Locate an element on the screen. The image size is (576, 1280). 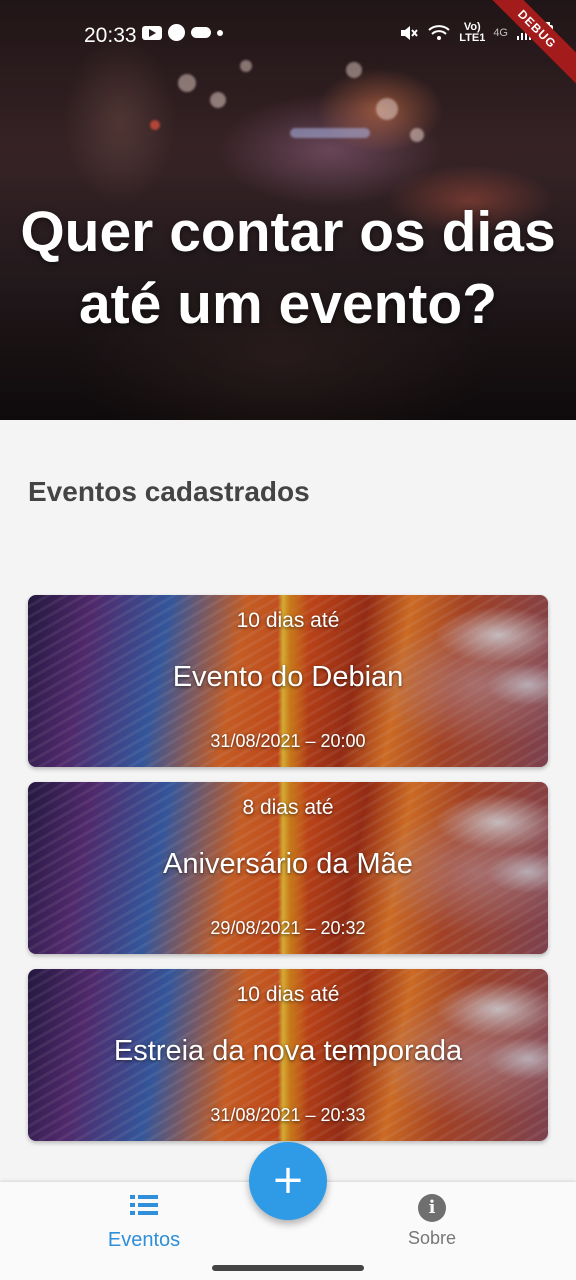
notification-icons is located at coordinates (182, 32).